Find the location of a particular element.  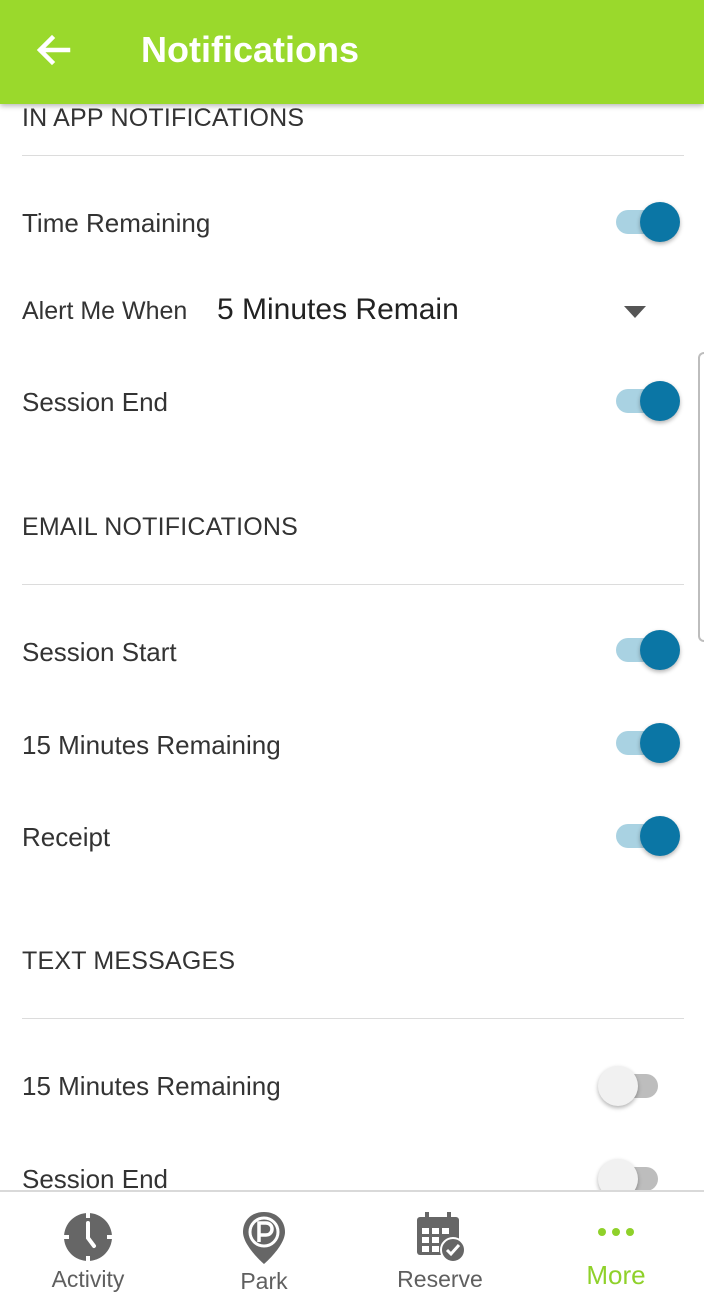

arrow-left-icon is located at coordinates (53, 50).